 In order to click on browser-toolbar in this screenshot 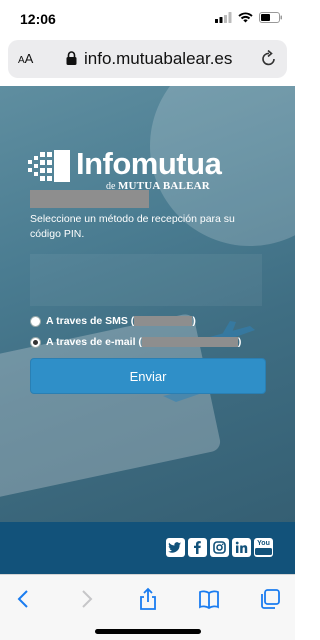, I will do `click(147, 607)`.